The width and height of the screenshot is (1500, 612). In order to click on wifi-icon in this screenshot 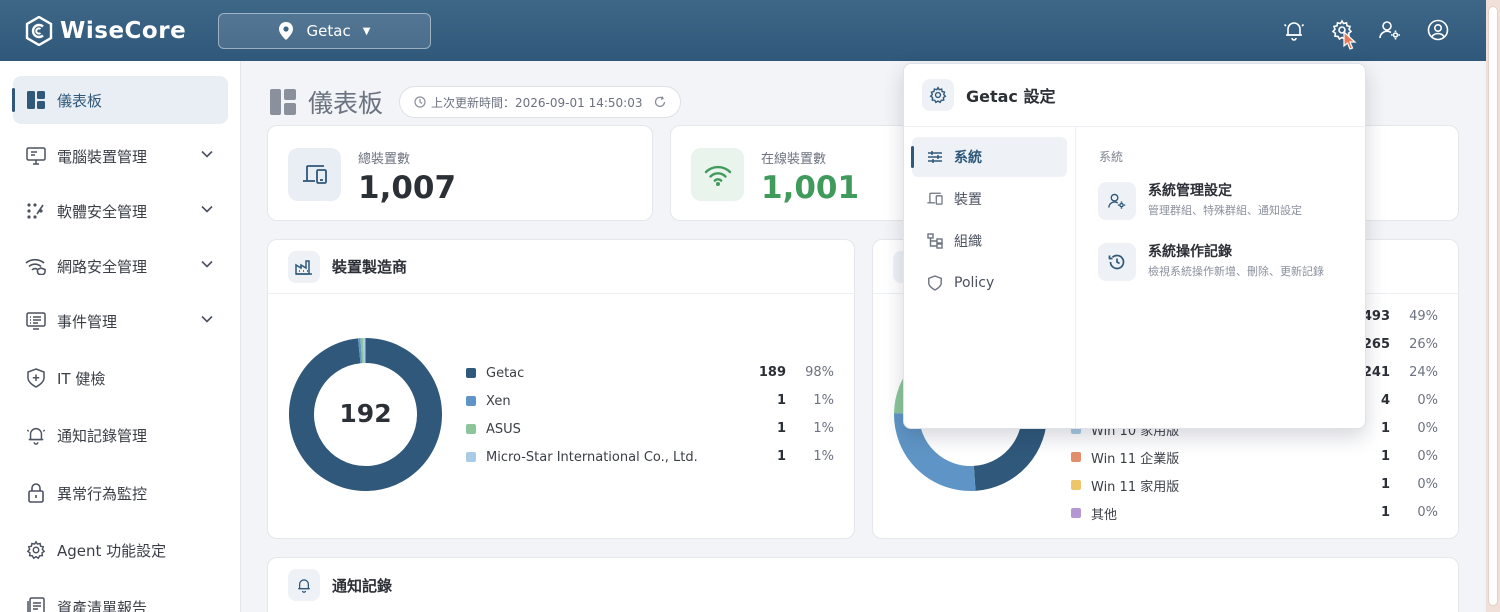, I will do `click(717, 174)`.